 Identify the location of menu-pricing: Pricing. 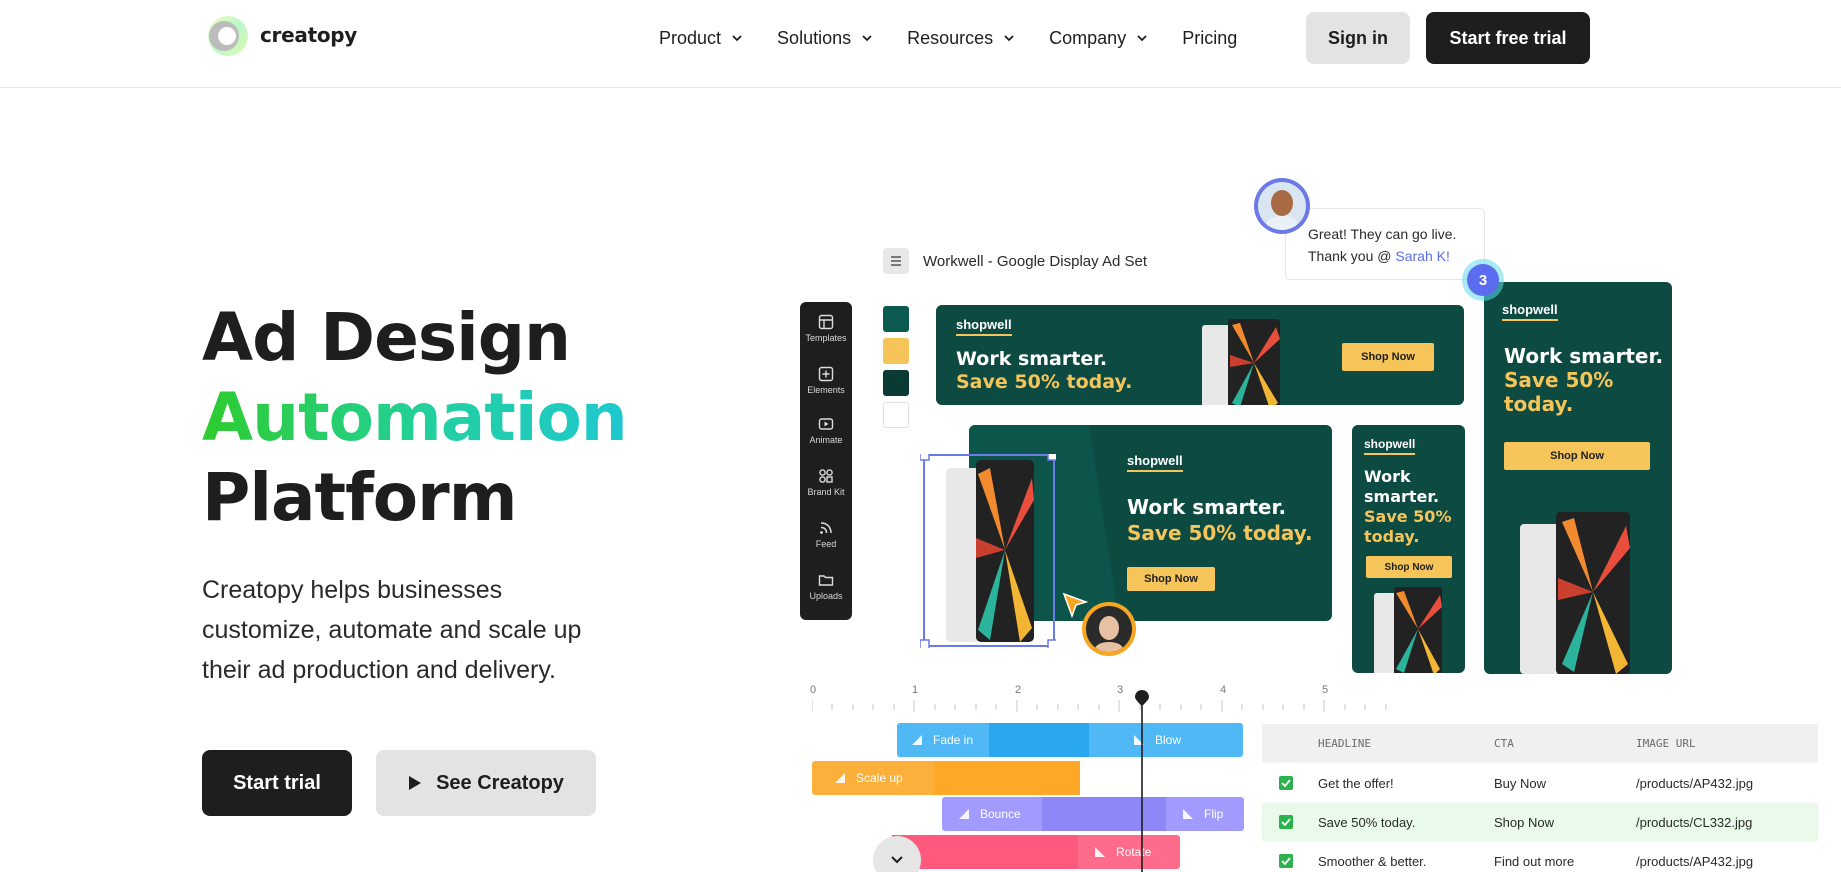
(1209, 38).